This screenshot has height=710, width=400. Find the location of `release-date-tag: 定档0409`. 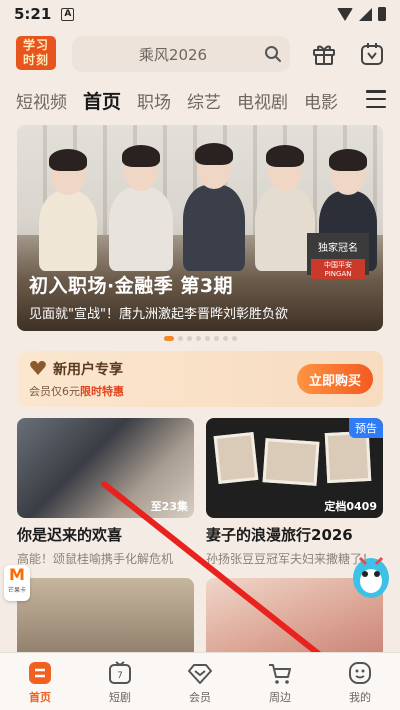

release-date-tag: 定档0409 is located at coordinates (350, 506).